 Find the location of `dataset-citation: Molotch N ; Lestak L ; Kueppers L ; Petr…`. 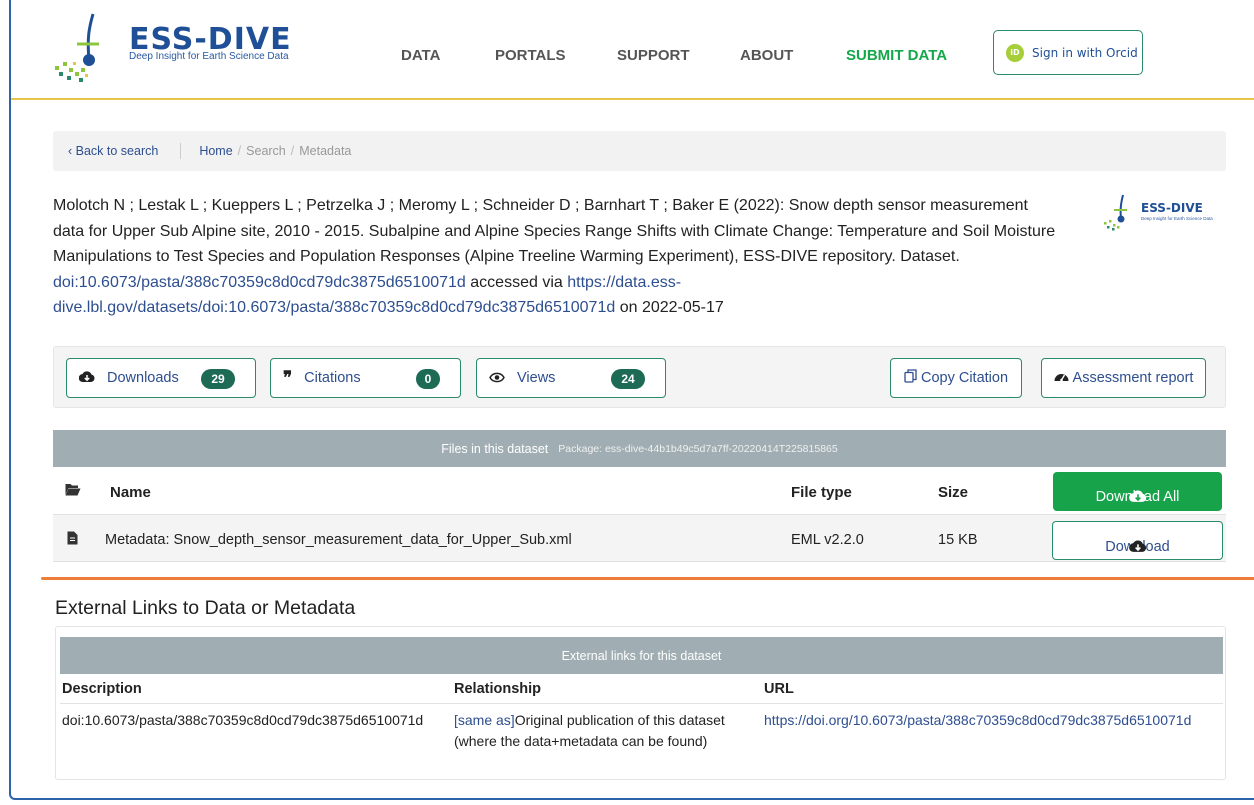

dataset-citation: Molotch N ; Lestak L ; Kueppers L ; Petr… is located at coordinates (558, 257).